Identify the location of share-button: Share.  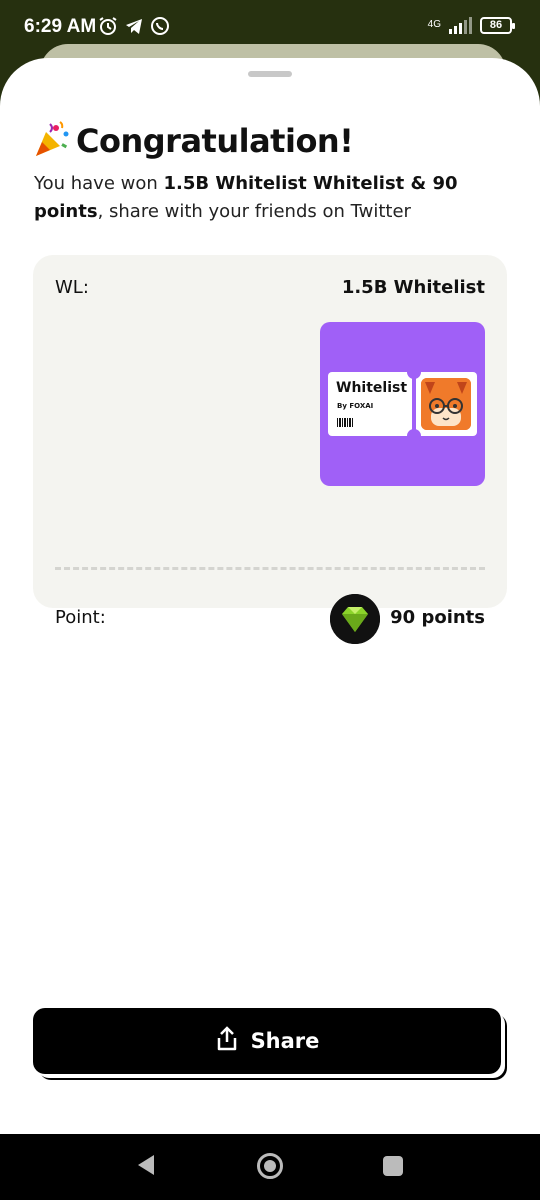
(267, 1041).